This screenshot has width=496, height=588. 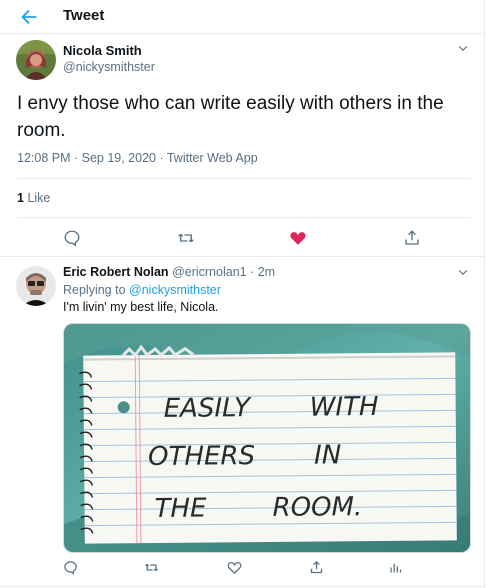 What do you see at coordinates (116, 272) in the screenshot?
I see `reply-author-name: Eric Robert Nolan` at bounding box center [116, 272].